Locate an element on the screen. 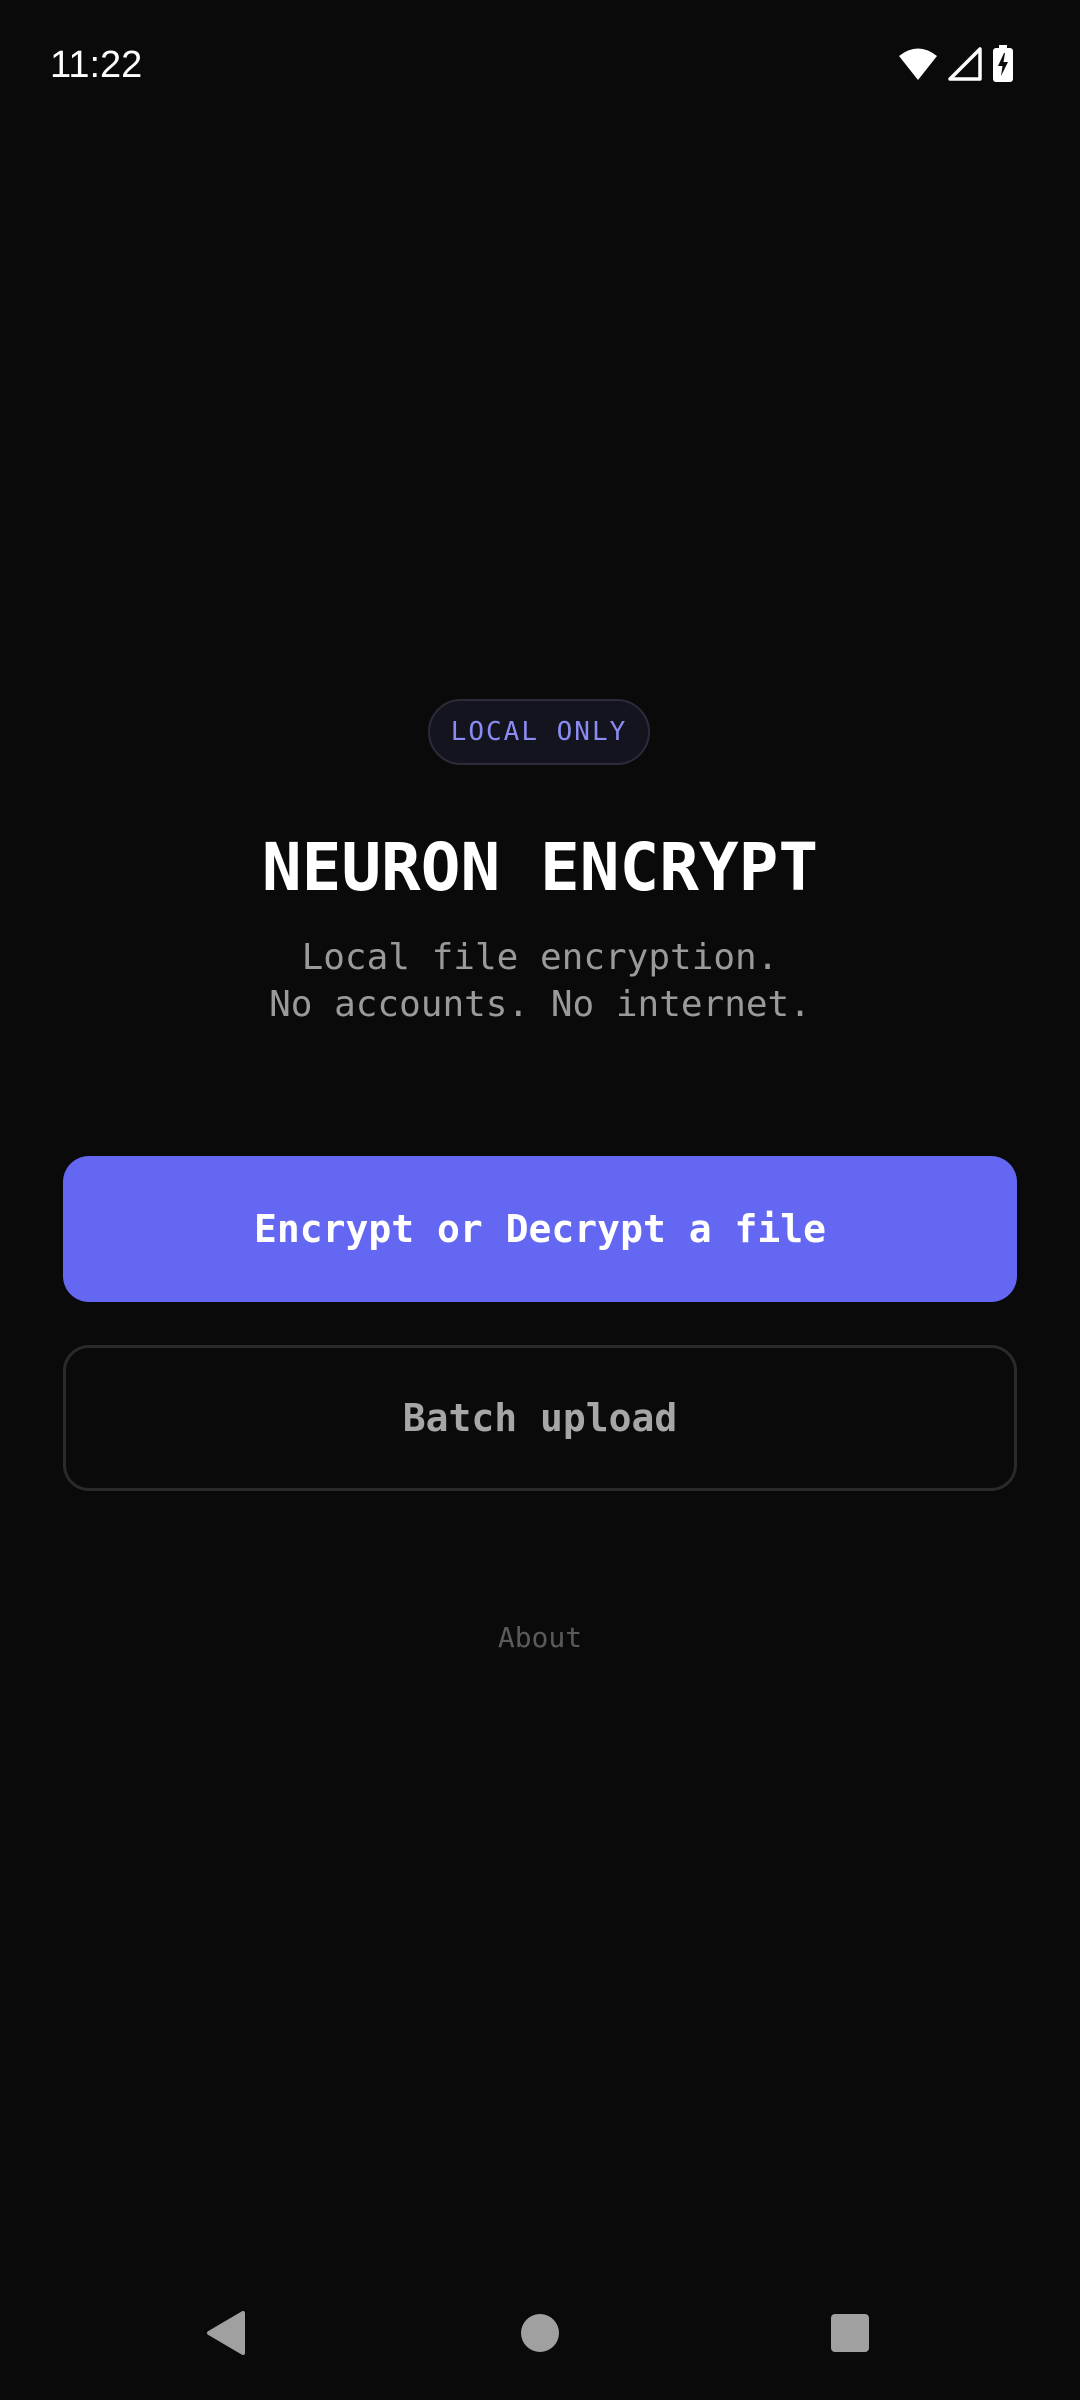  home-button is located at coordinates (540, 2335).